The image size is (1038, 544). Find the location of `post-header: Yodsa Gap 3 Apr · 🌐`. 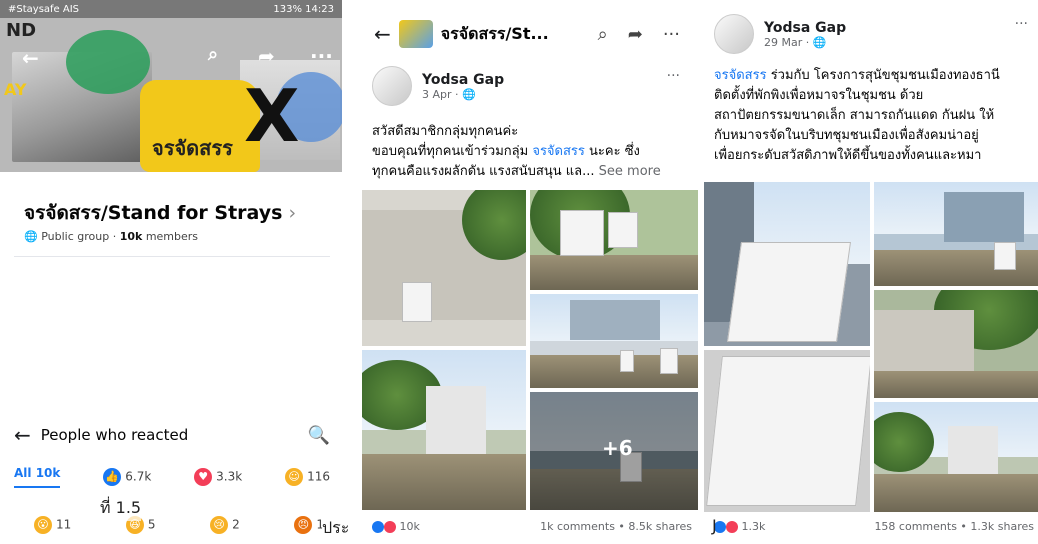

post-header: Yodsa Gap 3 Apr · 🌐 is located at coordinates (438, 86).